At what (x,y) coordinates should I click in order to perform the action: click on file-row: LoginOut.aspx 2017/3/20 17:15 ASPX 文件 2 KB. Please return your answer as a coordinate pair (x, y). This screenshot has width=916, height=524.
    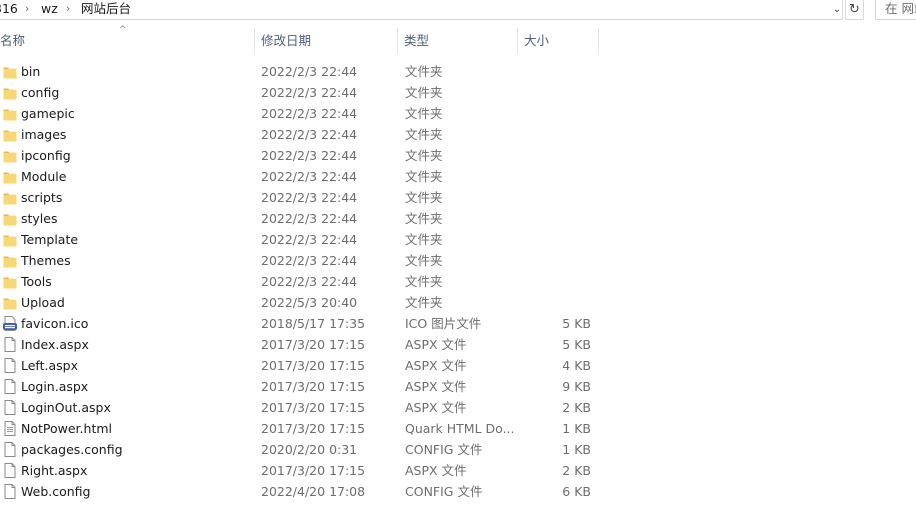
    Looking at the image, I should click on (458, 407).